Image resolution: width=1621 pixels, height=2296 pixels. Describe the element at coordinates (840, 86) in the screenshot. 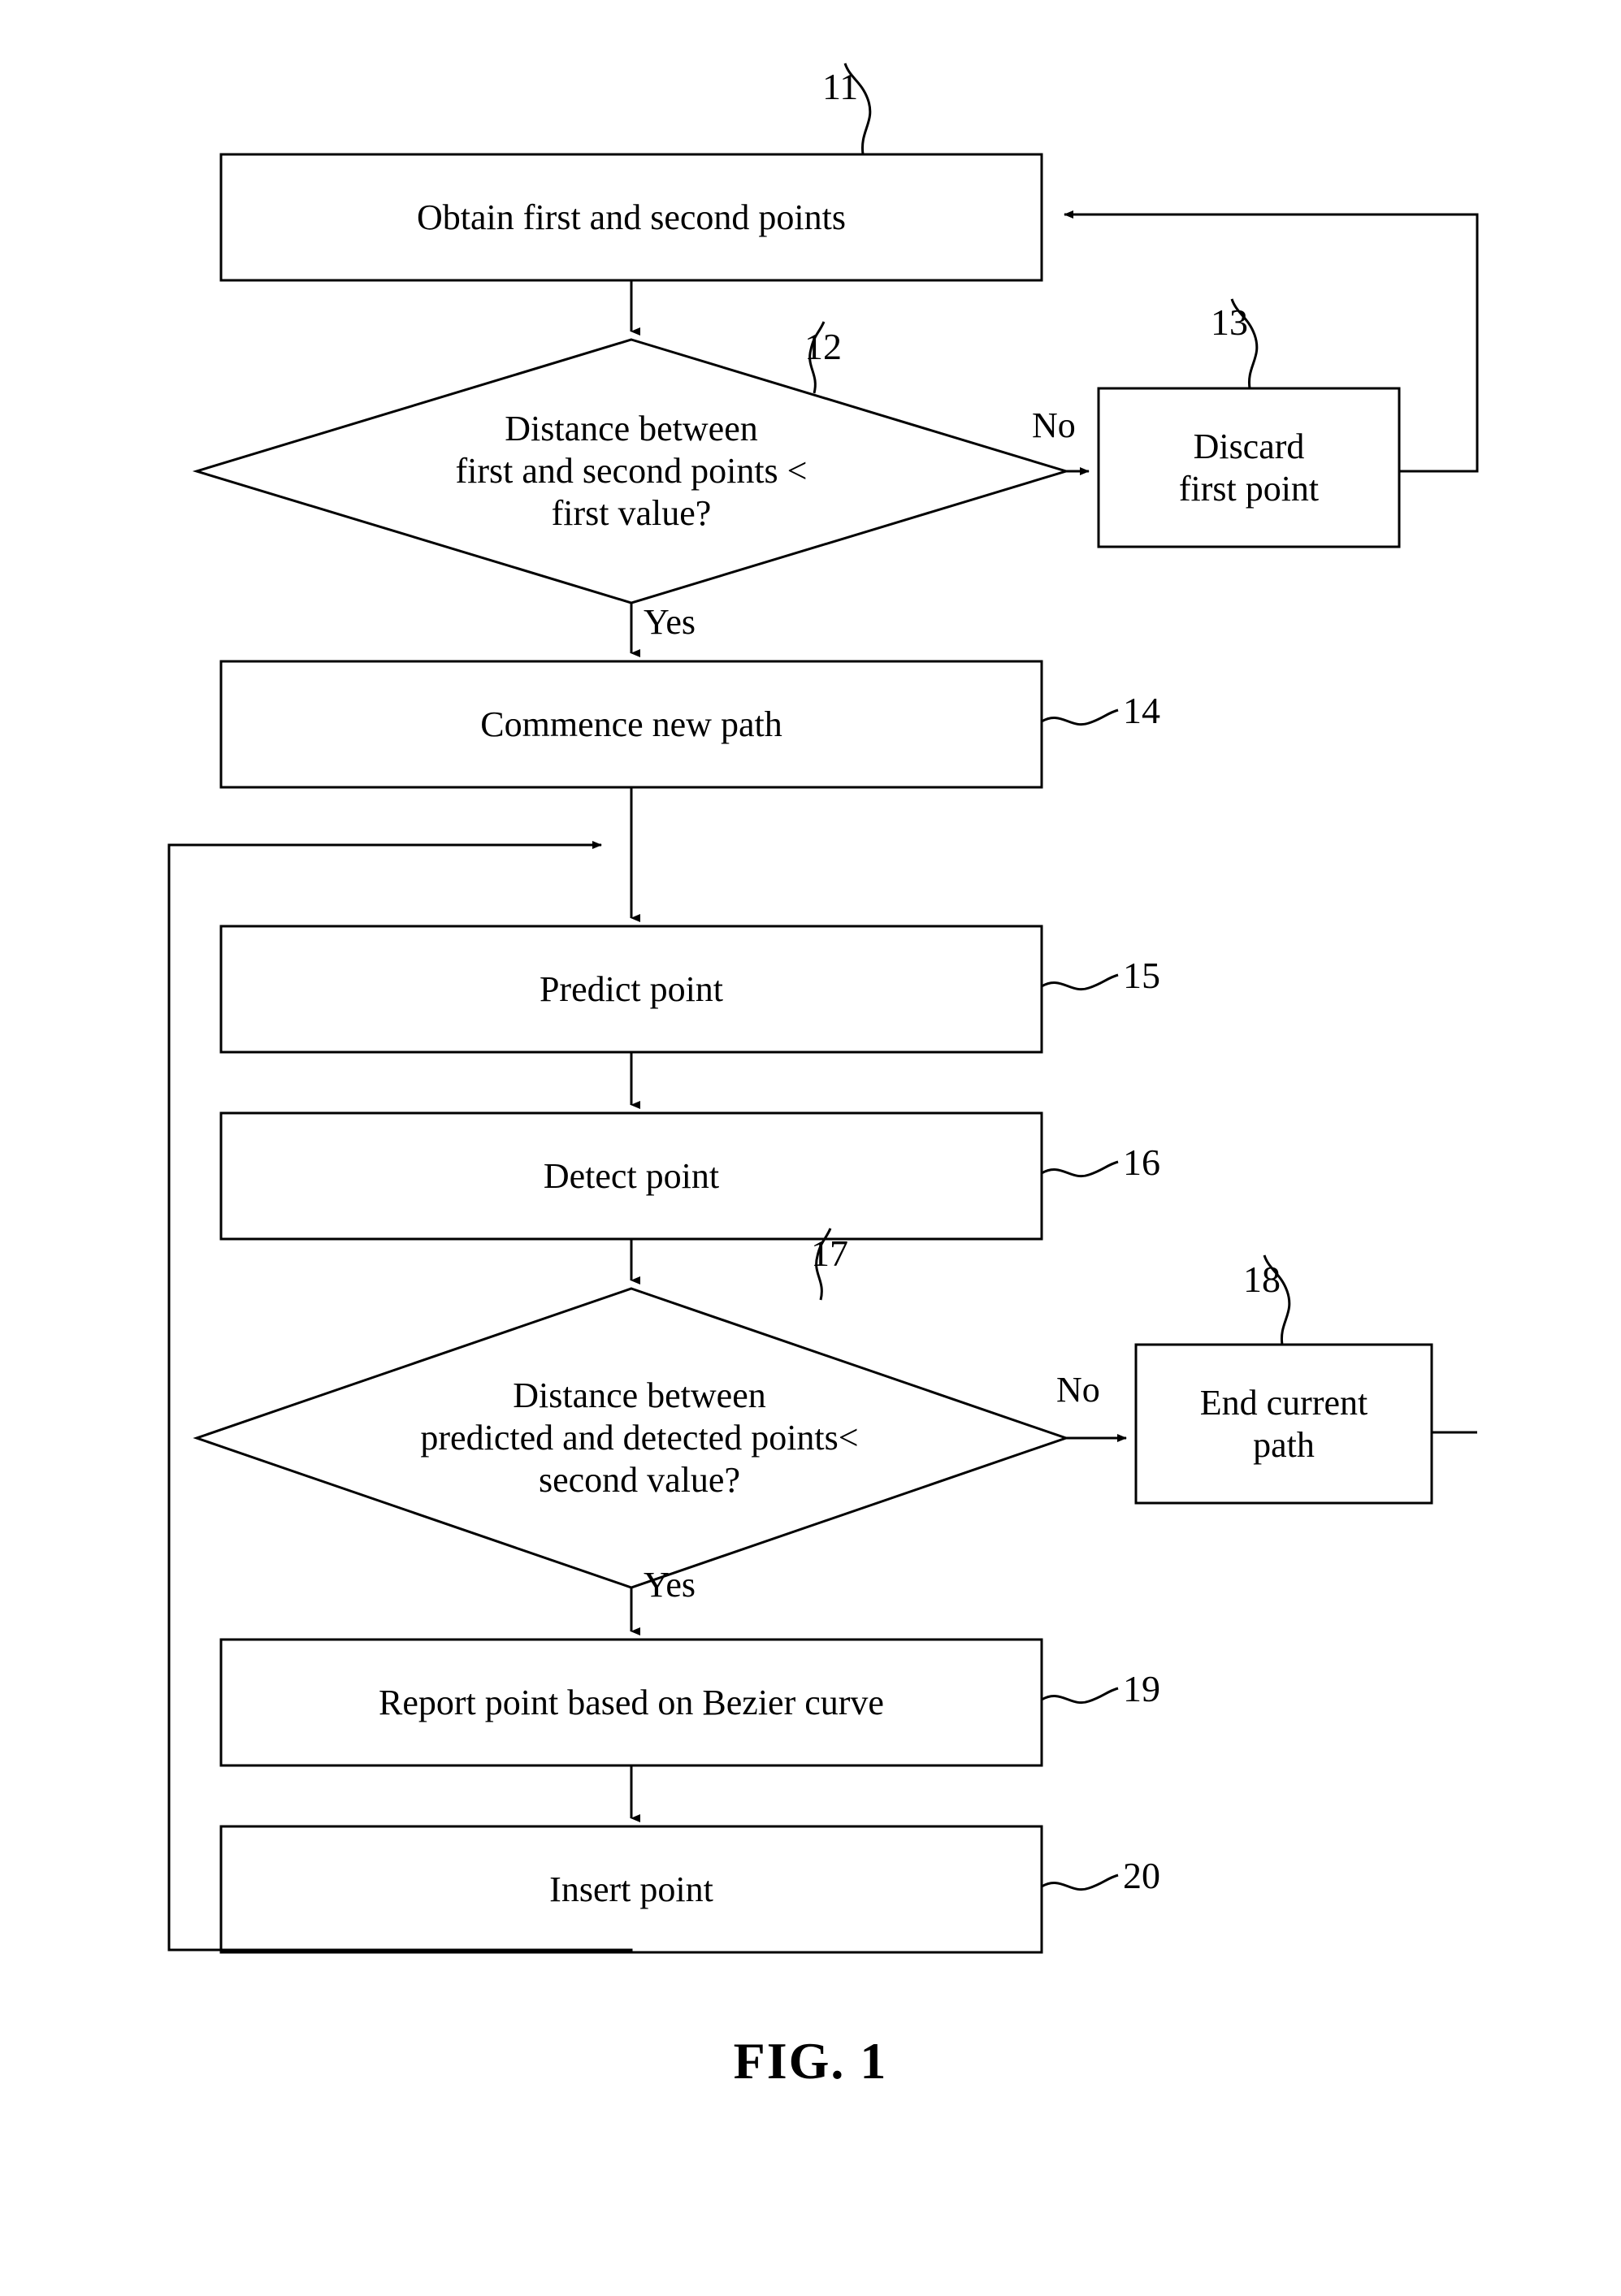

I see `ref-numeral-11: 11` at that location.